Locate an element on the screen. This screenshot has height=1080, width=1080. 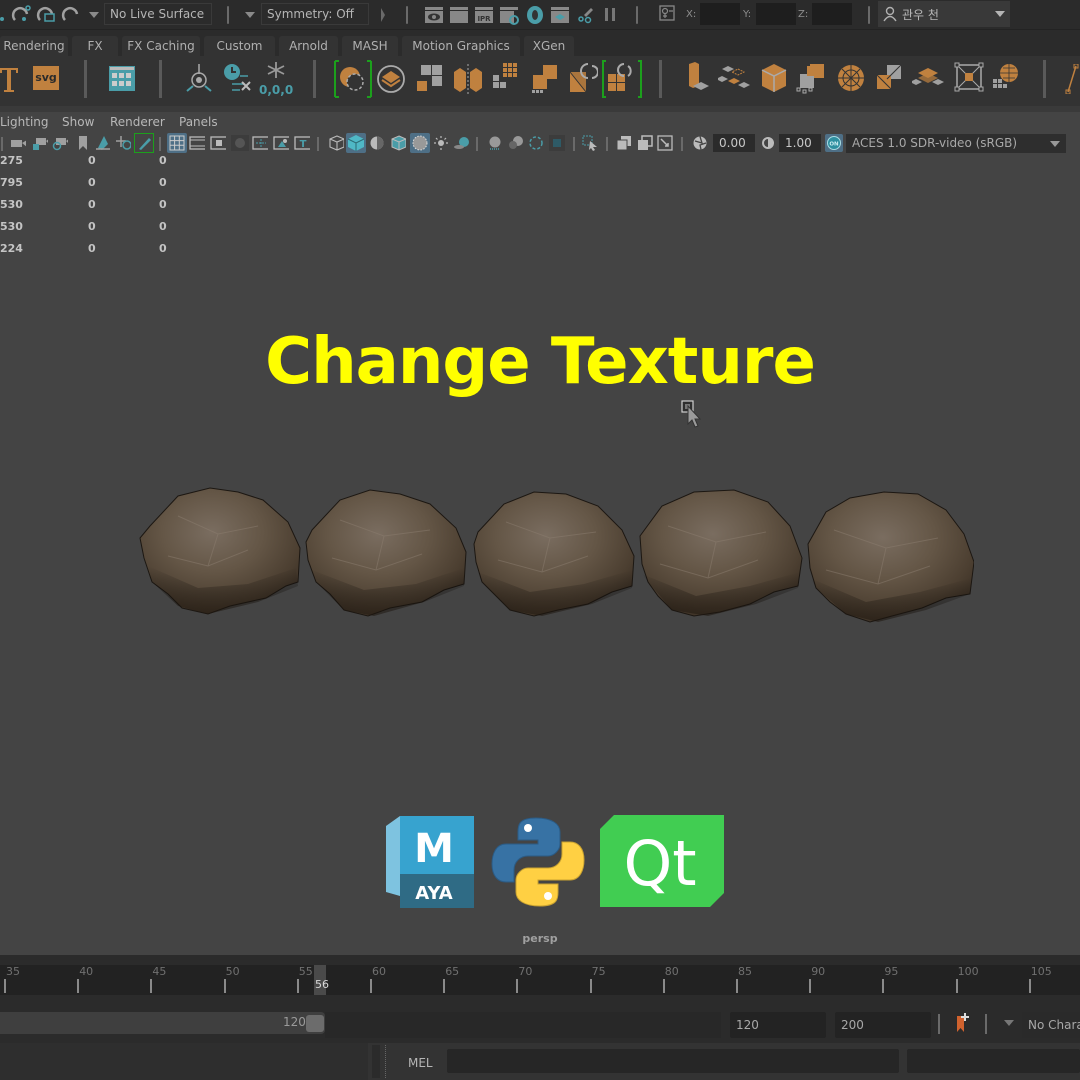
hypershade-icon is located at coordinates (535, 15).